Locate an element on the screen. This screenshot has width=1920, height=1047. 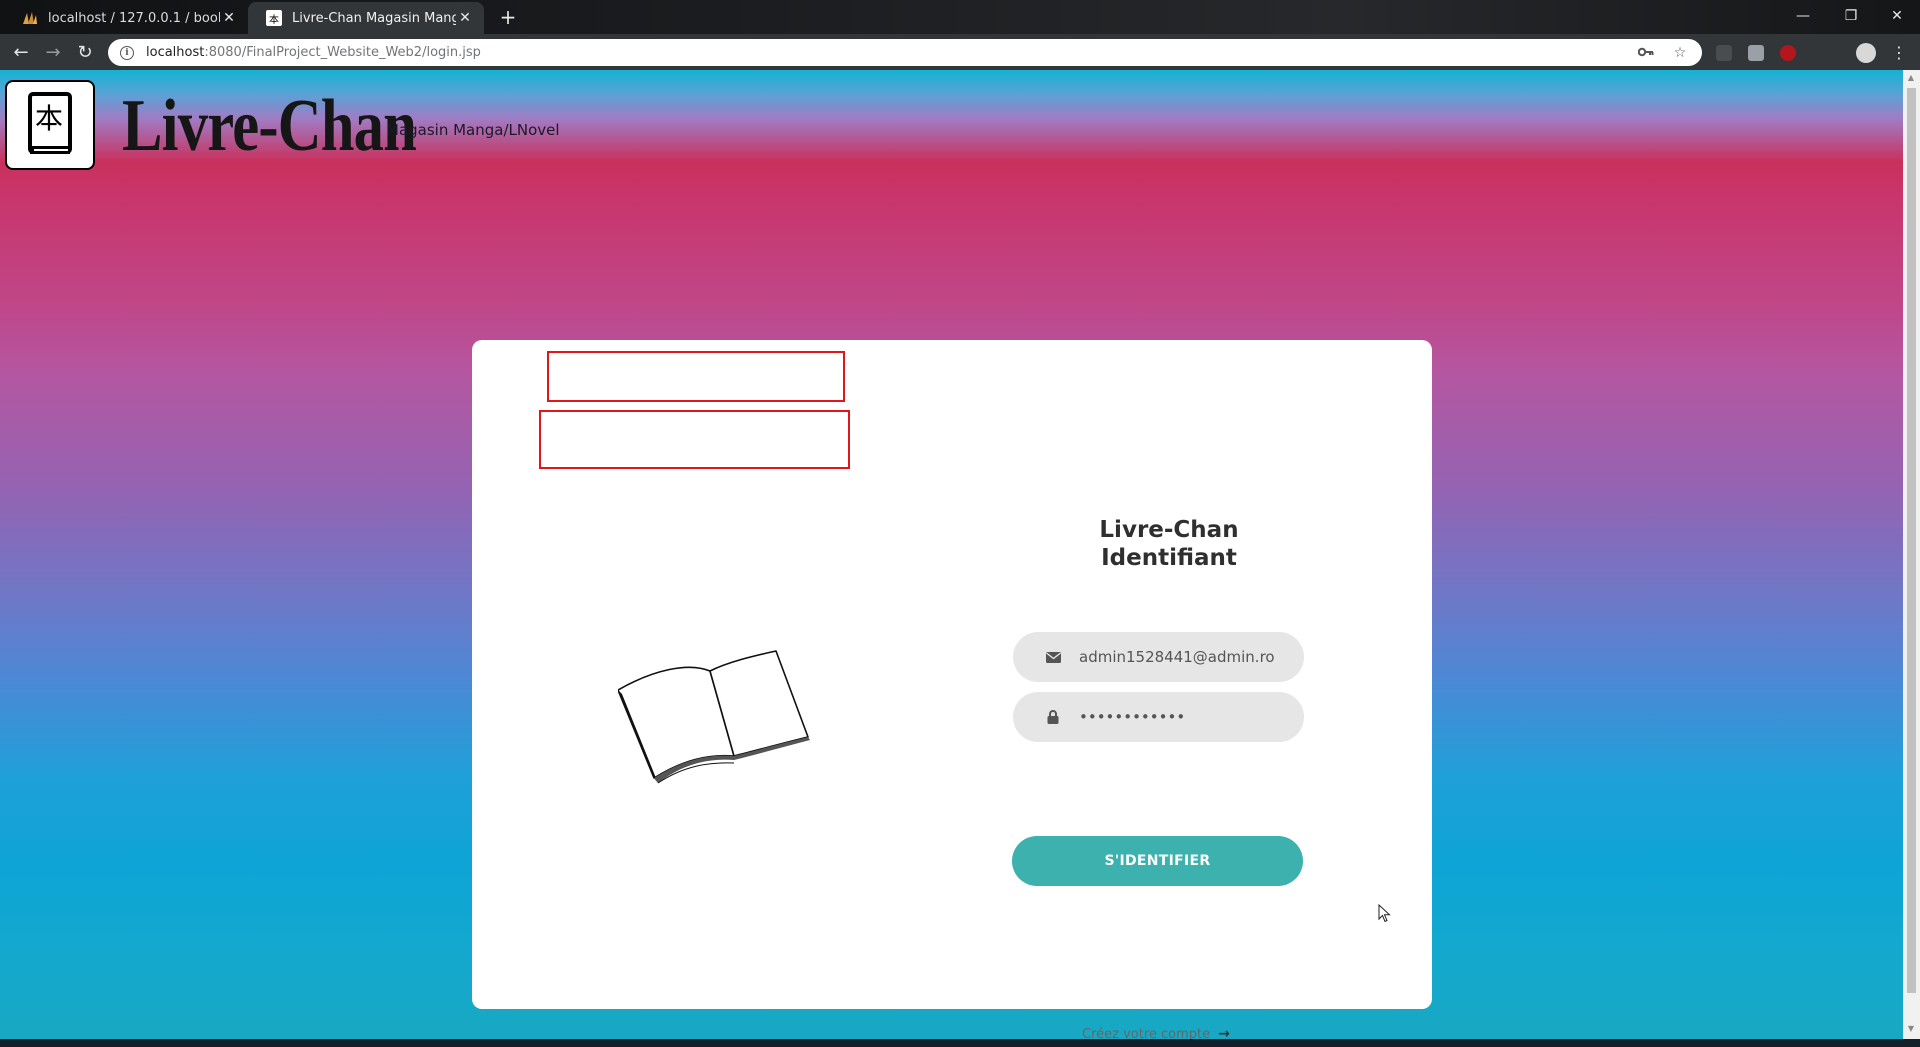
menu-dots-icon: ⋮ is located at coordinates (1899, 52).